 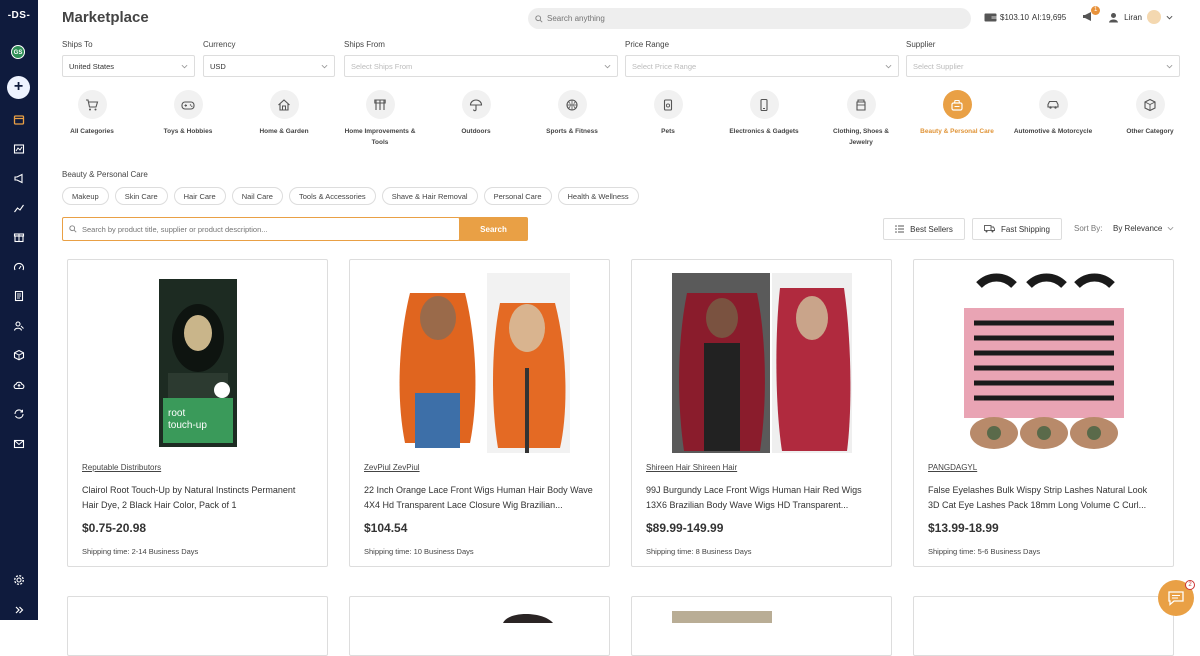 What do you see at coordinates (19, 296) in the screenshot?
I see `orders-icon` at bounding box center [19, 296].